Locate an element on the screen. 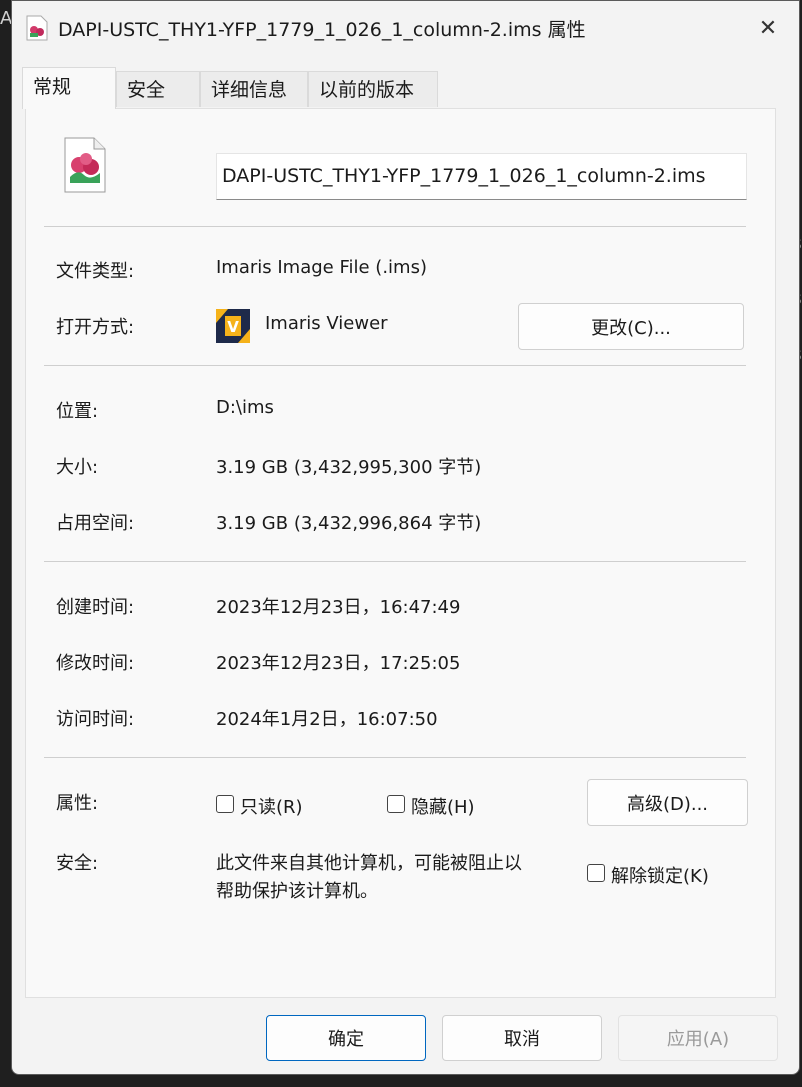 This screenshot has height=1087, width=802. tab-general: 常规 is located at coordinates (69, 88).